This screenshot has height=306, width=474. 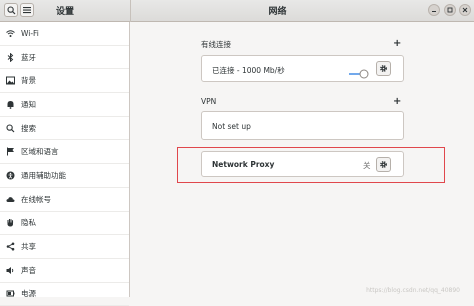 What do you see at coordinates (28, 223) in the screenshot?
I see `sidebar-item-label: 隐私` at bounding box center [28, 223].